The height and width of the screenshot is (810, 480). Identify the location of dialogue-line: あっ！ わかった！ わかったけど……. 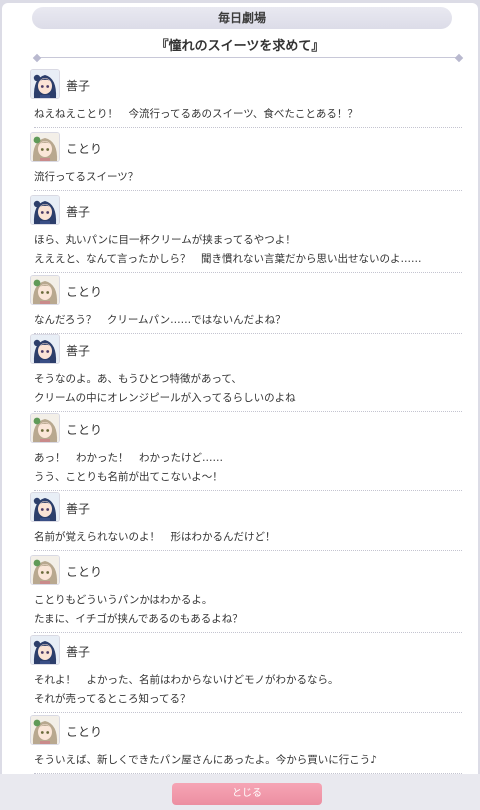
(128, 458).